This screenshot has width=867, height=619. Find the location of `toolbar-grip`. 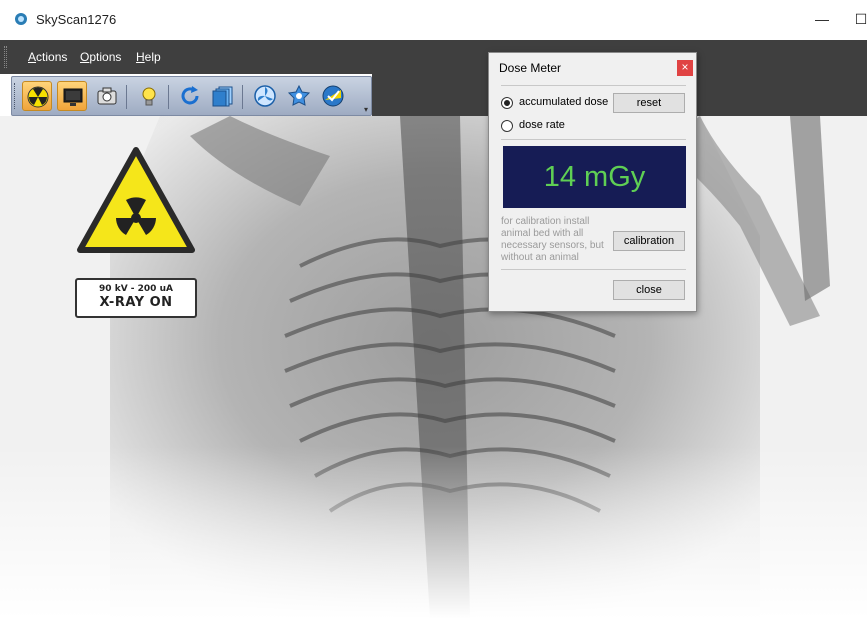

toolbar-grip is located at coordinates (15, 96).